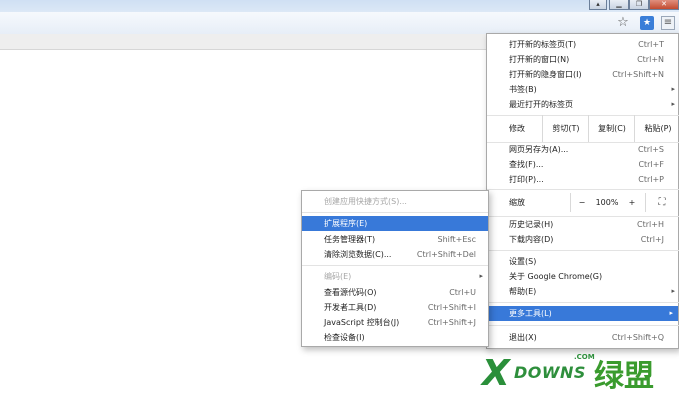 Image resolution: width=679 pixels, height=400 pixels. I want to click on submenu-item-inspect-devices: 检查设备(I), so click(395, 337).